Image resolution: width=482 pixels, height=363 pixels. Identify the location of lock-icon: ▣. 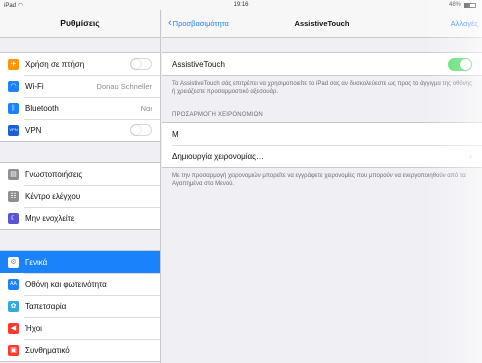
(13, 350).